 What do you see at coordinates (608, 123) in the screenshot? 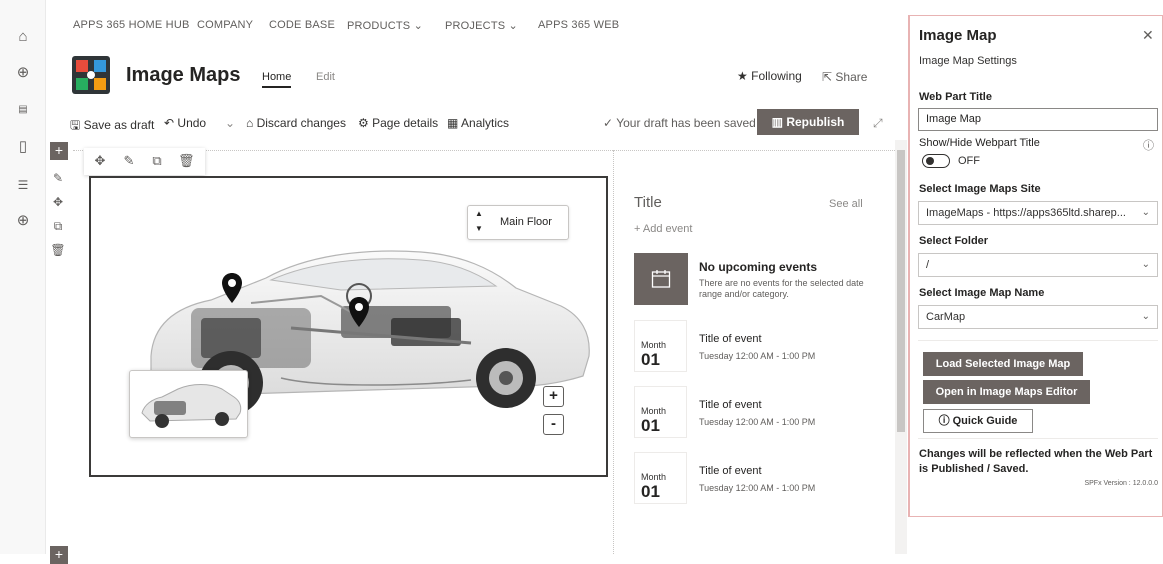
I see `check-icon: ✓` at bounding box center [608, 123].